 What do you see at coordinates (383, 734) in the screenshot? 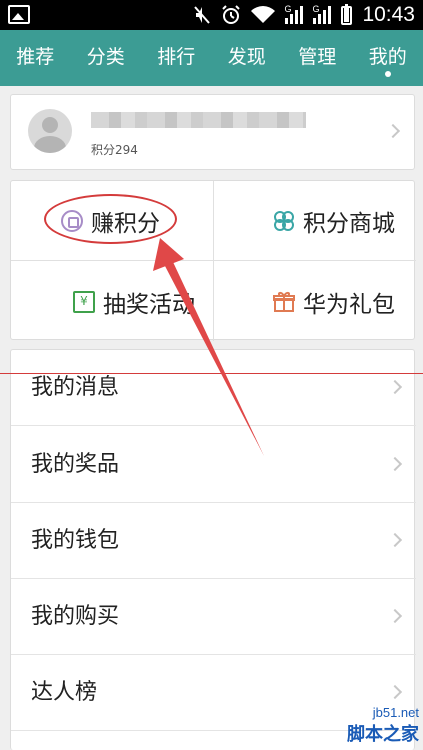
I see `watermark-name: 脚本之家` at bounding box center [383, 734].